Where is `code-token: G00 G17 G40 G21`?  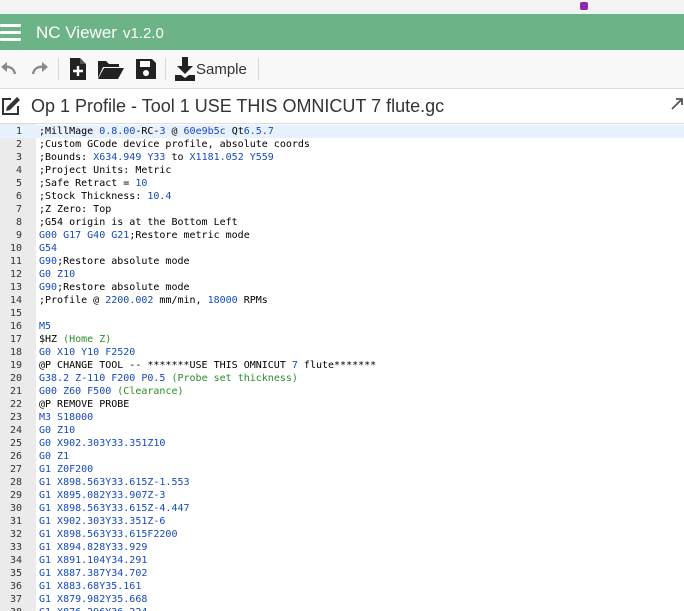
code-token: G00 G17 G40 G21 is located at coordinates (84, 235).